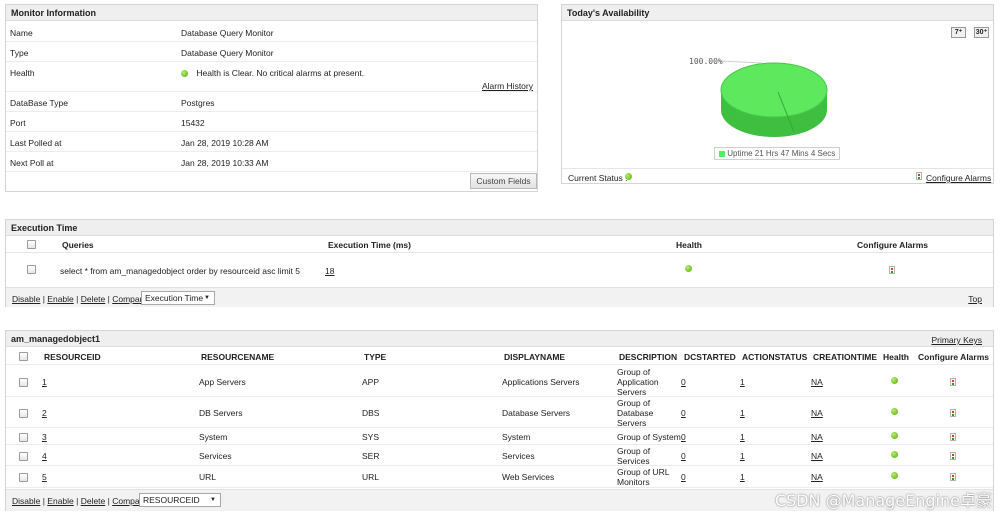 Image resolution: width=1000 pixels, height=516 pixels. I want to click on configure-alarms-link: Configure Alarms, so click(958, 178).